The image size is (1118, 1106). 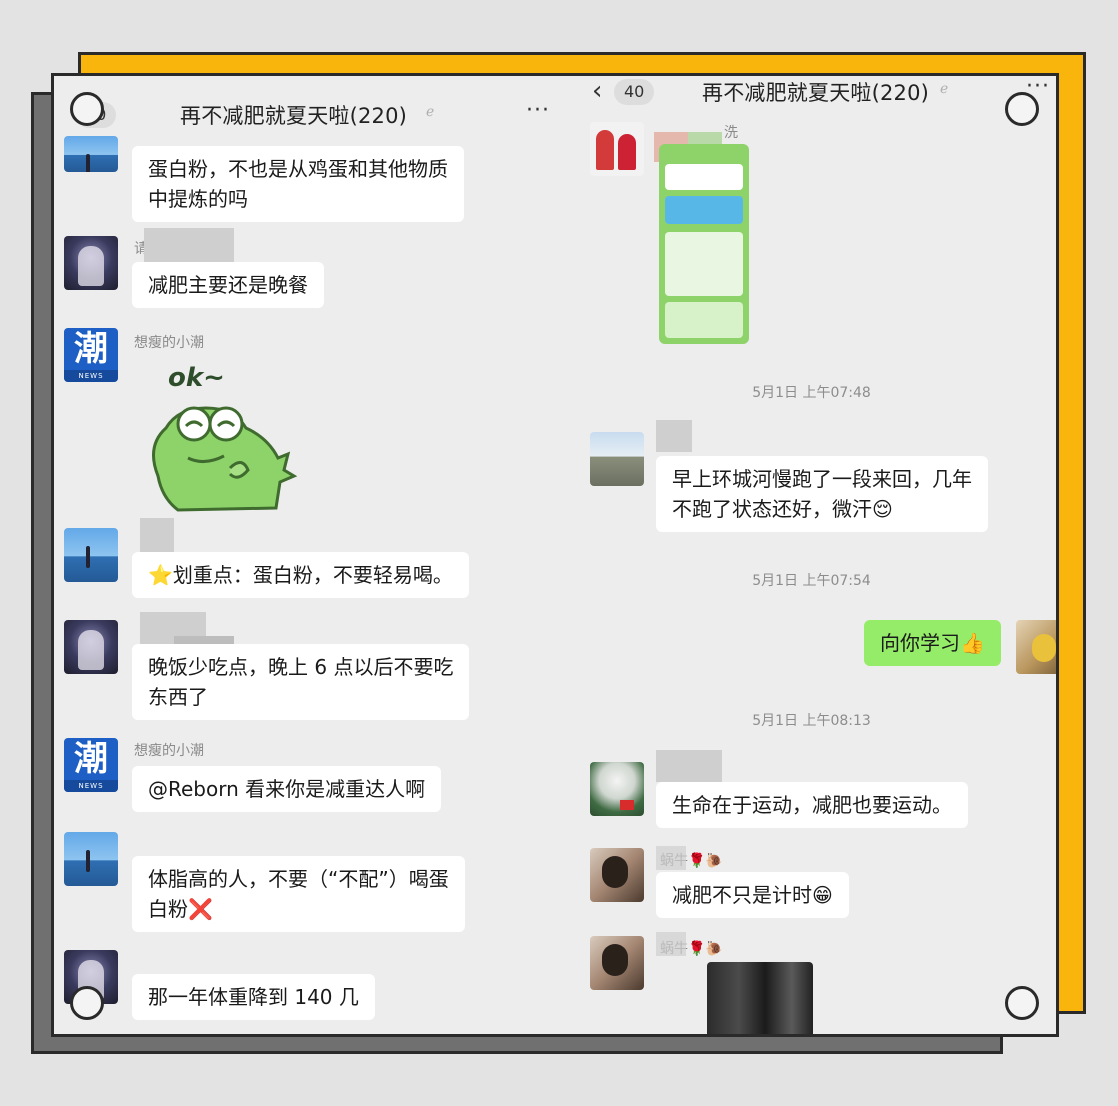 What do you see at coordinates (228, 285) in the screenshot?
I see `message-bubble: 减肥主要还是晚餐` at bounding box center [228, 285].